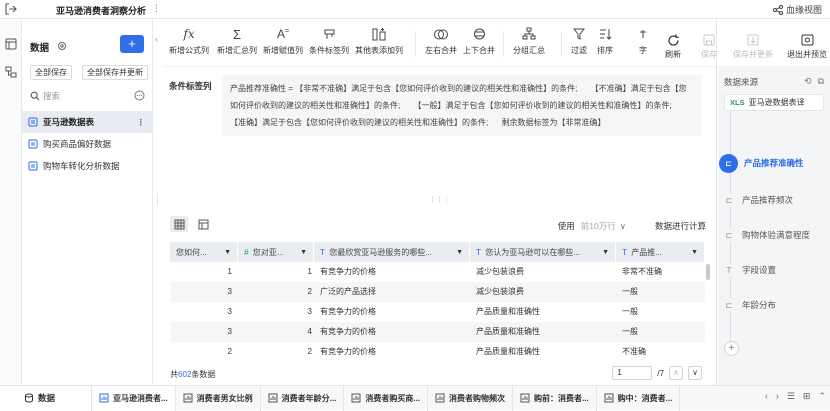  What do you see at coordinates (708, 272) in the screenshot?
I see `table-scrollbar` at bounding box center [708, 272].